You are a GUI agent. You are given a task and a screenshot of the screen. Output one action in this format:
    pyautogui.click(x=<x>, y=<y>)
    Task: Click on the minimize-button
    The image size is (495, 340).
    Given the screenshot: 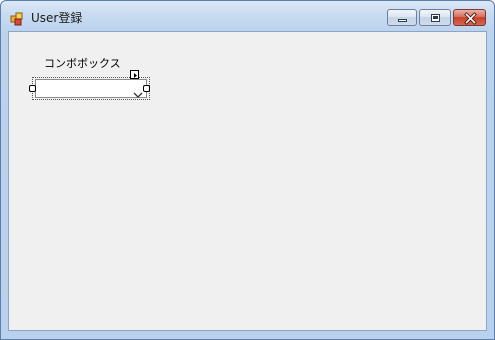 What is the action you would take?
    pyautogui.click(x=402, y=17)
    